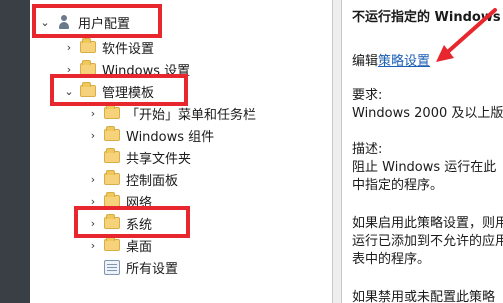  I want to click on tree-node-desktop: › 桌面, so click(120, 245).